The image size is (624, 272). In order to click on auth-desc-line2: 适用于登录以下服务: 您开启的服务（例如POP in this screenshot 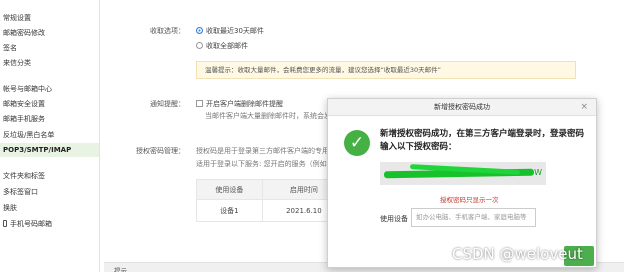, I will do `click(268, 164)`.